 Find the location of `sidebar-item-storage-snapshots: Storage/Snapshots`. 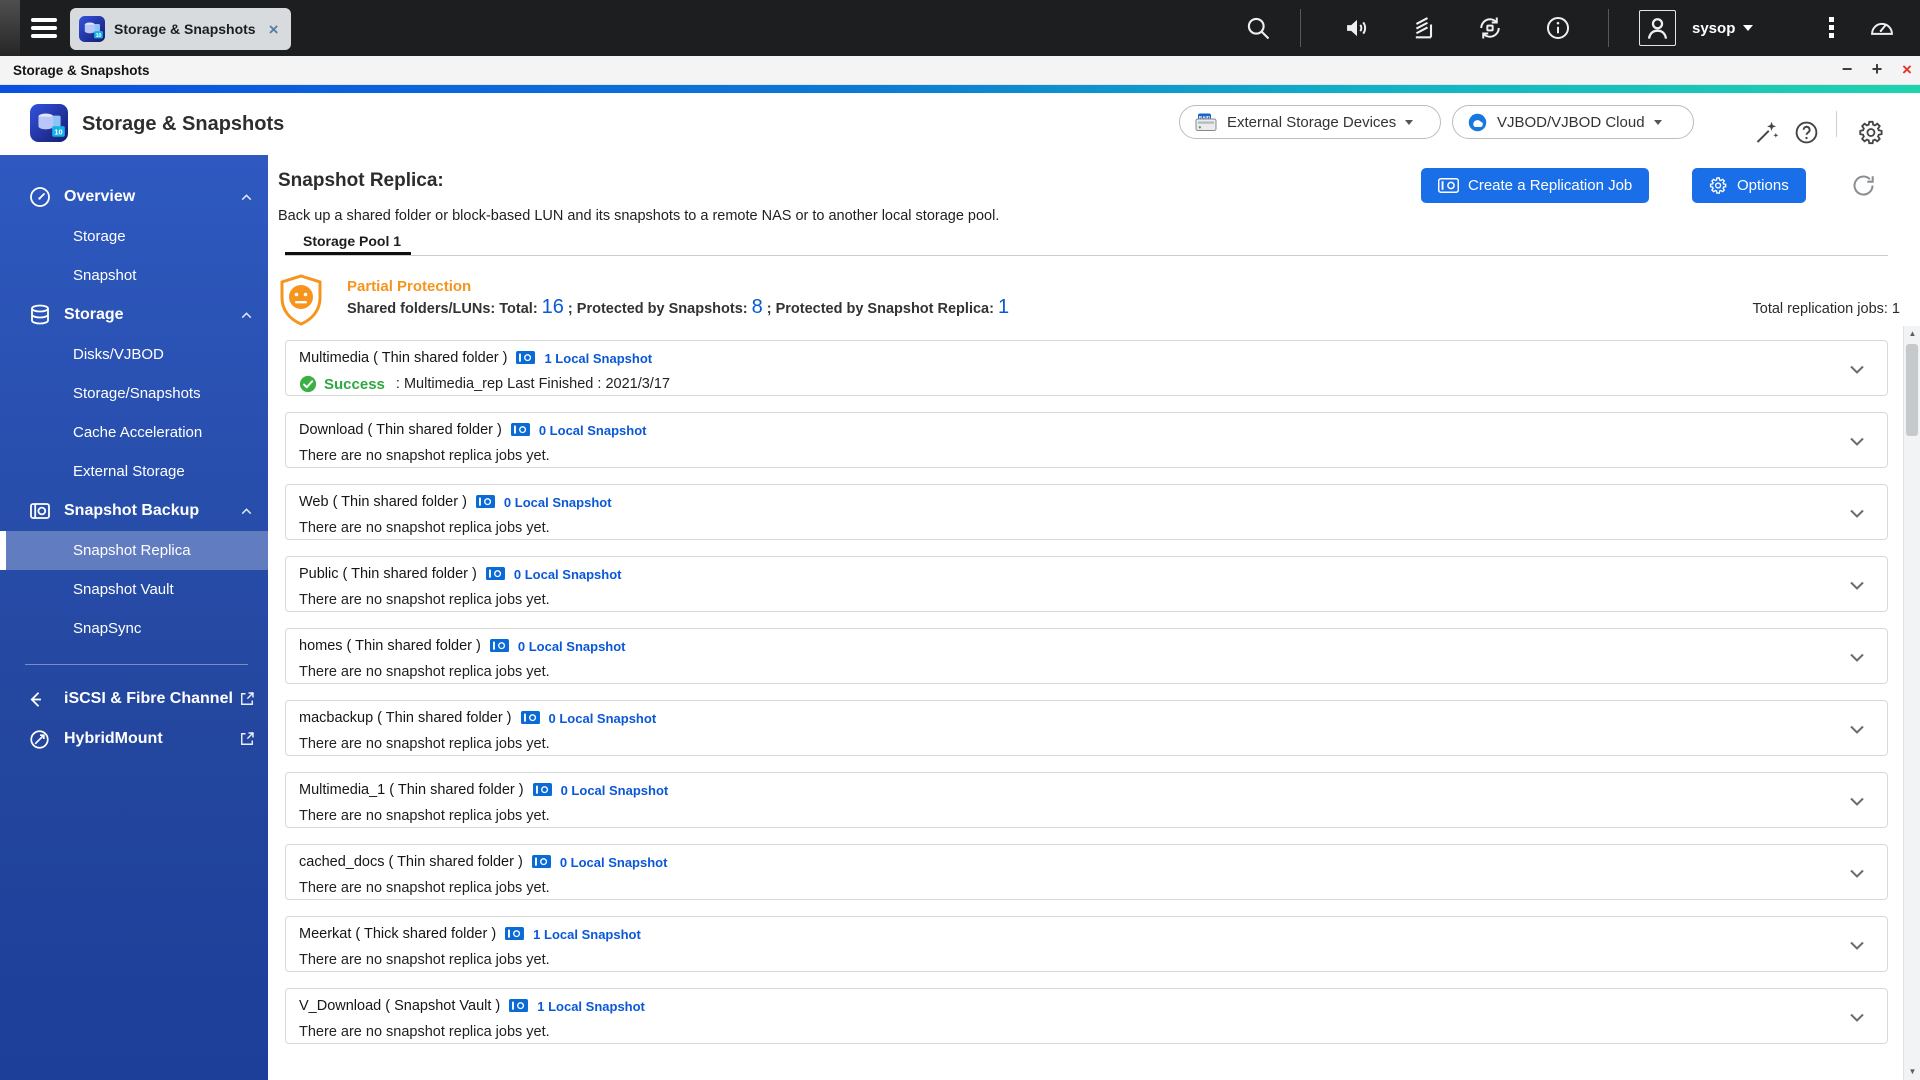

sidebar-item-storage-snapshots: Storage/Snapshots is located at coordinates (134, 393).